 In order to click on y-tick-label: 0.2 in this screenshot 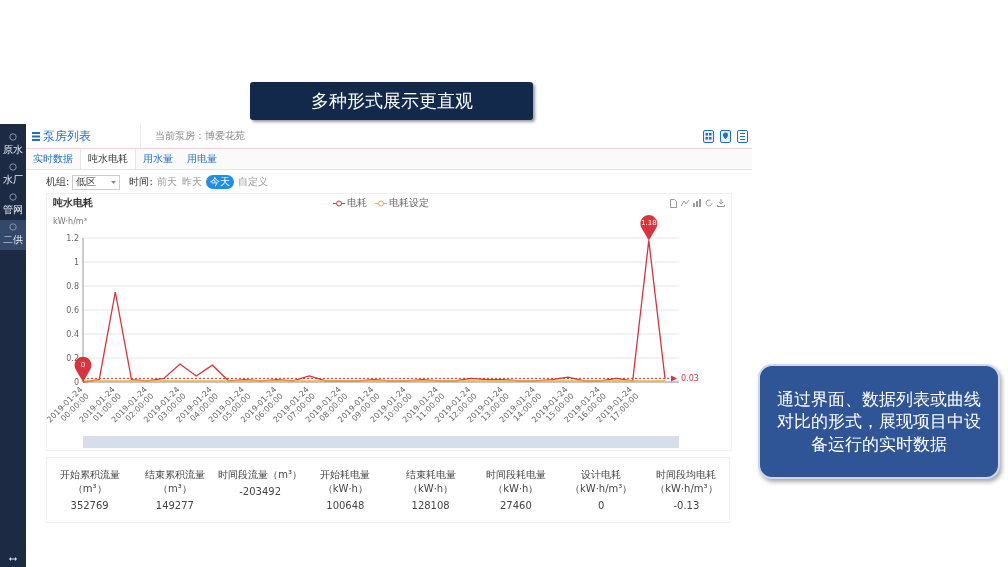, I will do `click(72, 358)`.